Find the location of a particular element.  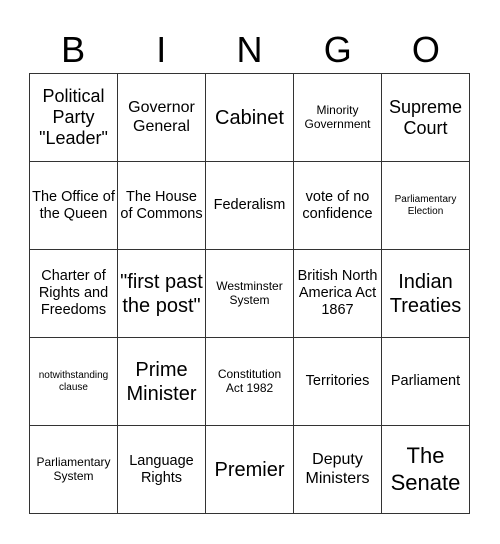

header-letter-b: B is located at coordinates (73, 49).